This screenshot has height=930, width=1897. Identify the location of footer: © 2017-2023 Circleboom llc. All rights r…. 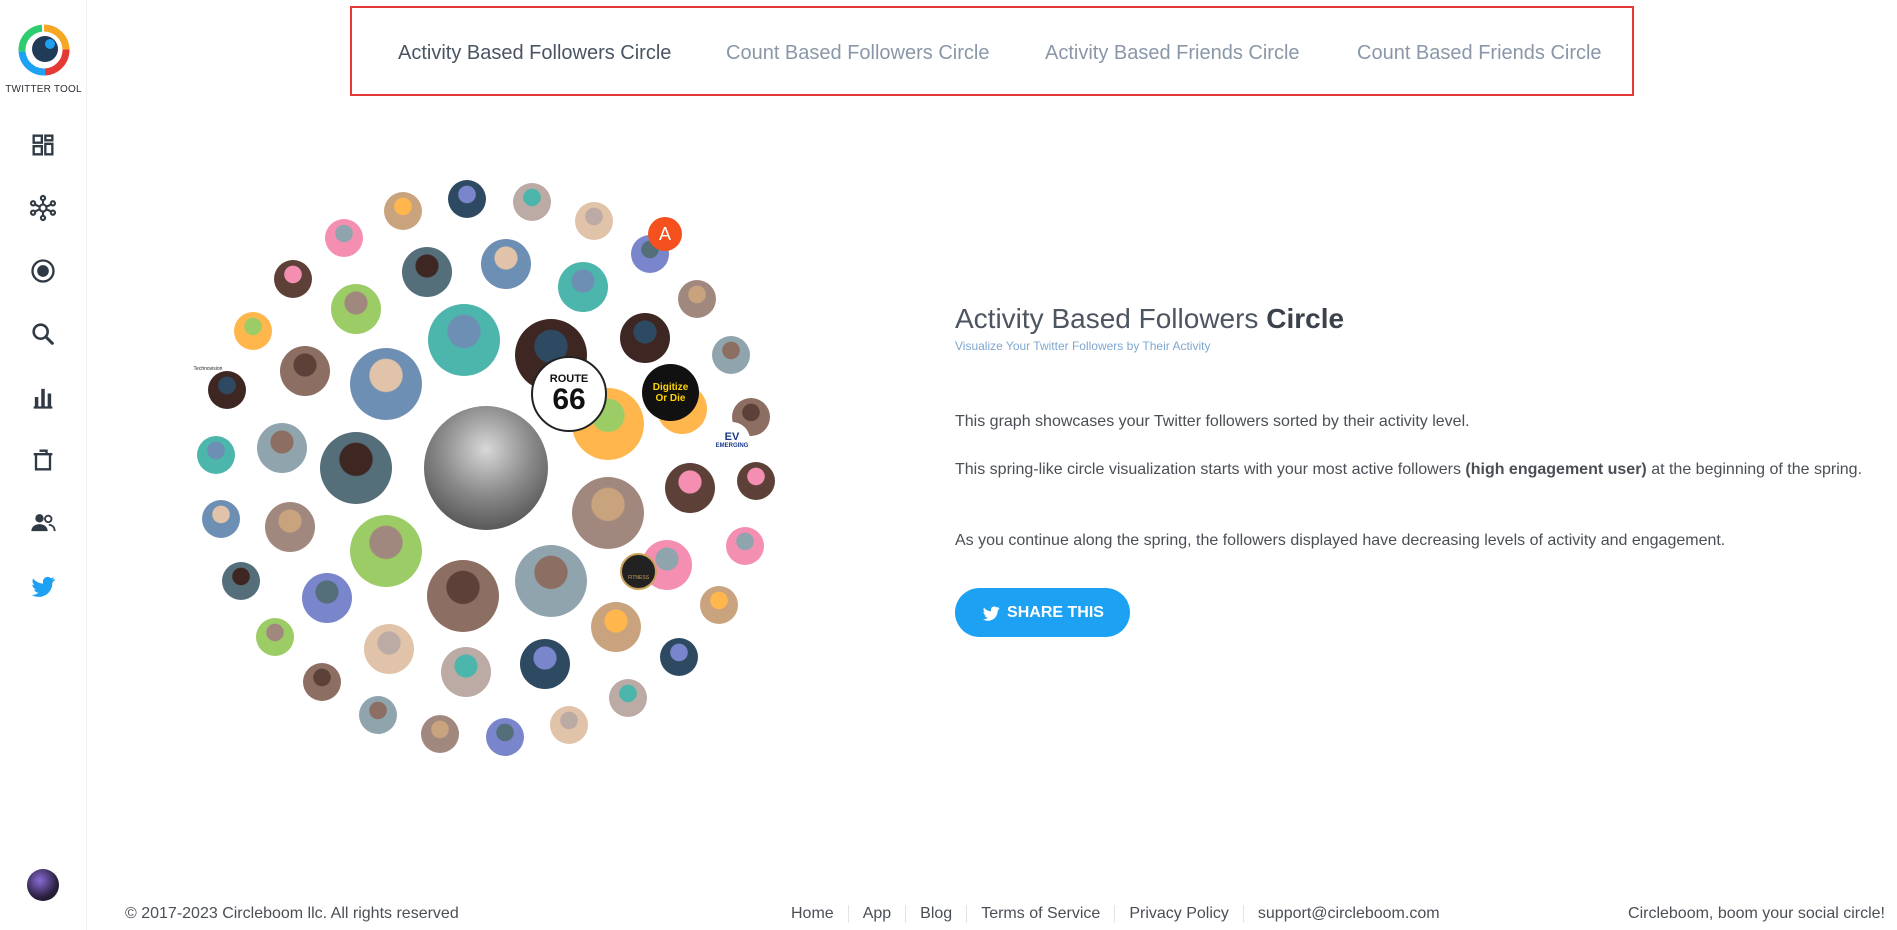
(992, 917).